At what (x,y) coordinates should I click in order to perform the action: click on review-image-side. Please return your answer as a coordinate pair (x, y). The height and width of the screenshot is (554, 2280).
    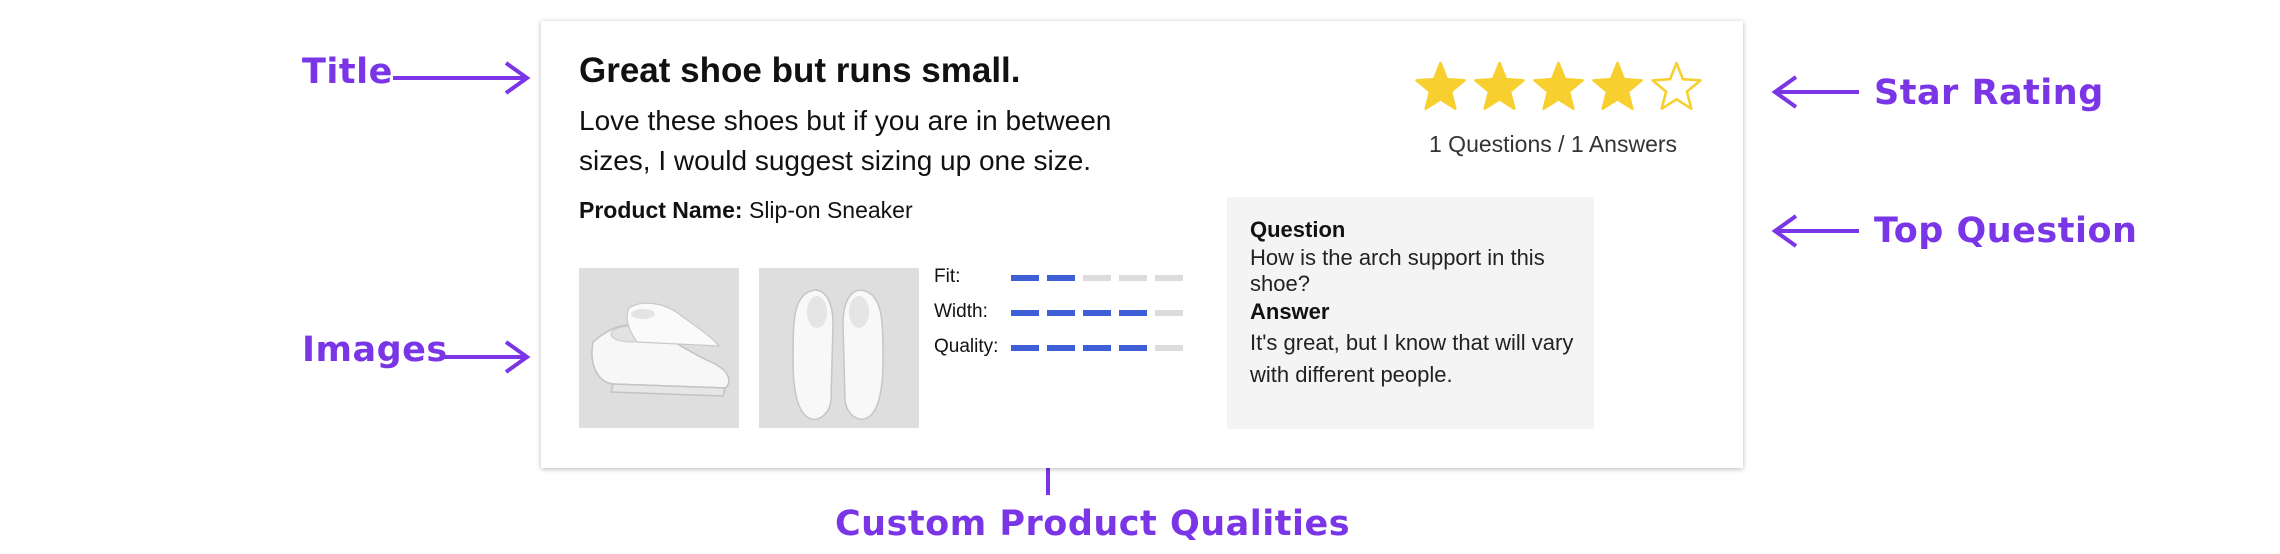
    Looking at the image, I should click on (659, 348).